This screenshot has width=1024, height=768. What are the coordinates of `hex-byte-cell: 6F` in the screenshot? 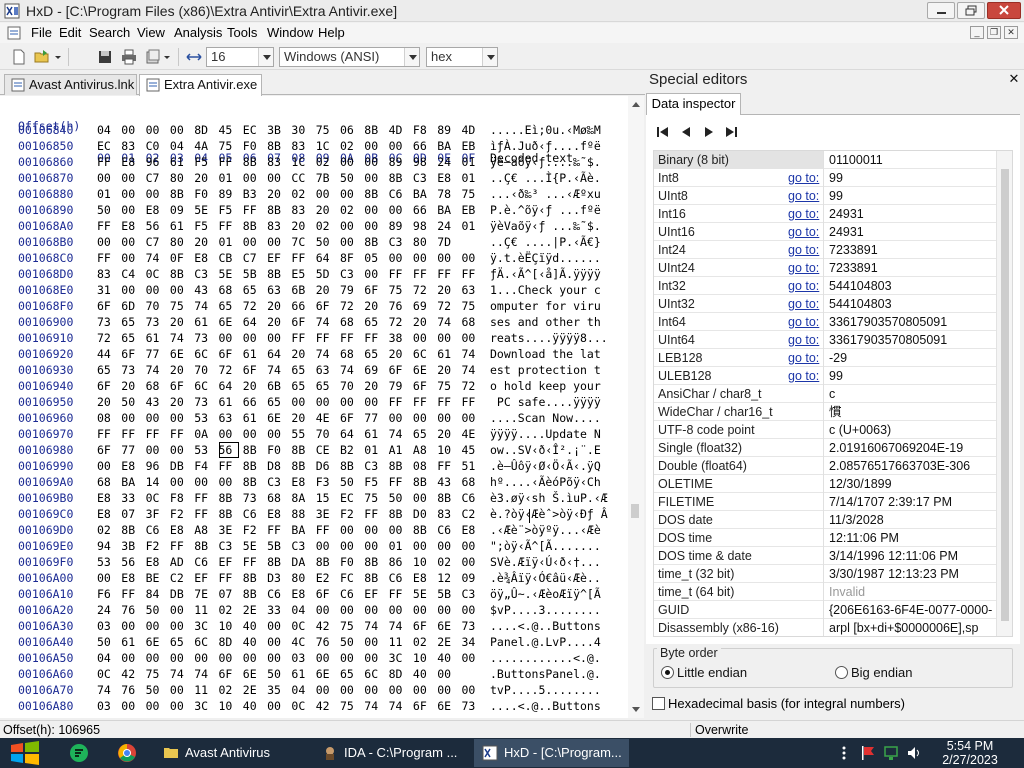 It's located at (107, 306).